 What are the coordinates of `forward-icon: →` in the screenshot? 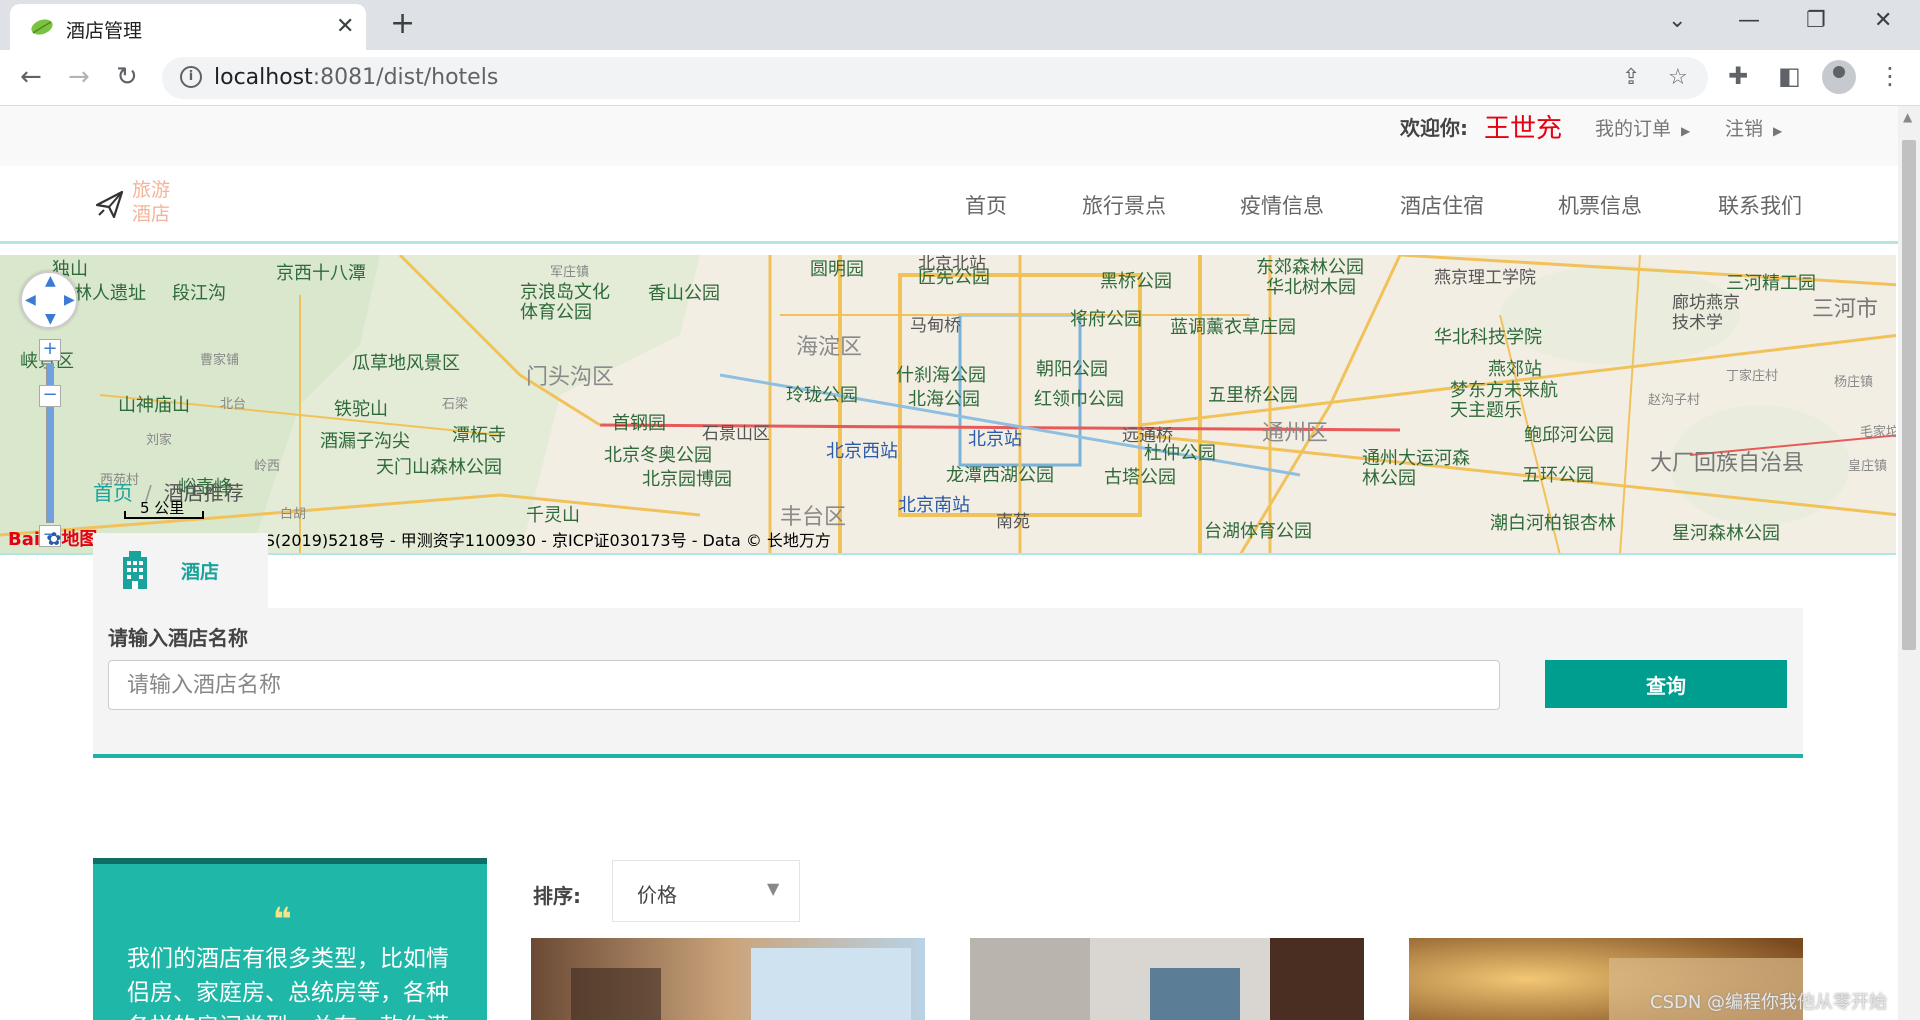 It's located at (79, 77).